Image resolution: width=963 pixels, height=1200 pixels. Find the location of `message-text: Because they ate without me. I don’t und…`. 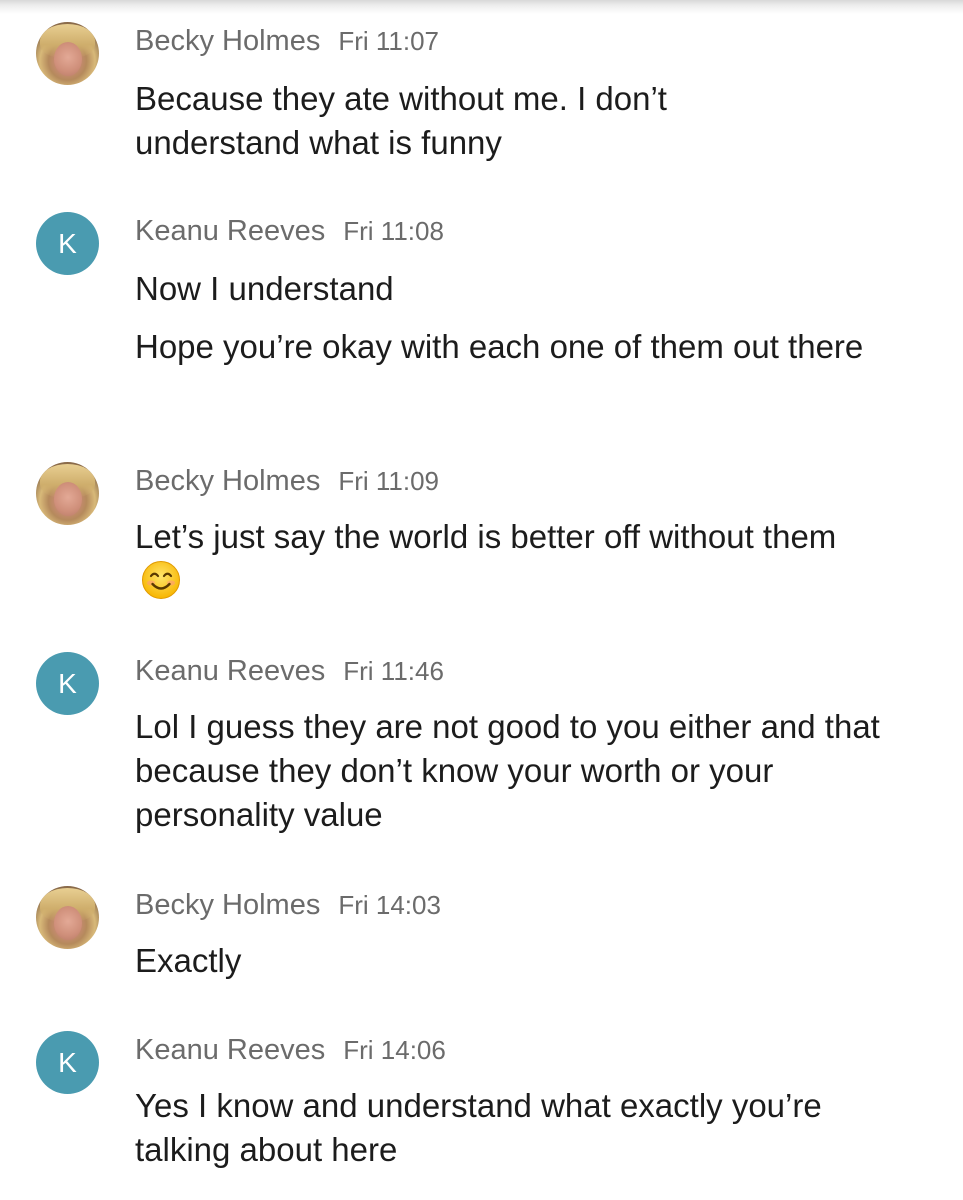

message-text: Because they ate without me. I don’t und… is located at coordinates (401, 120).